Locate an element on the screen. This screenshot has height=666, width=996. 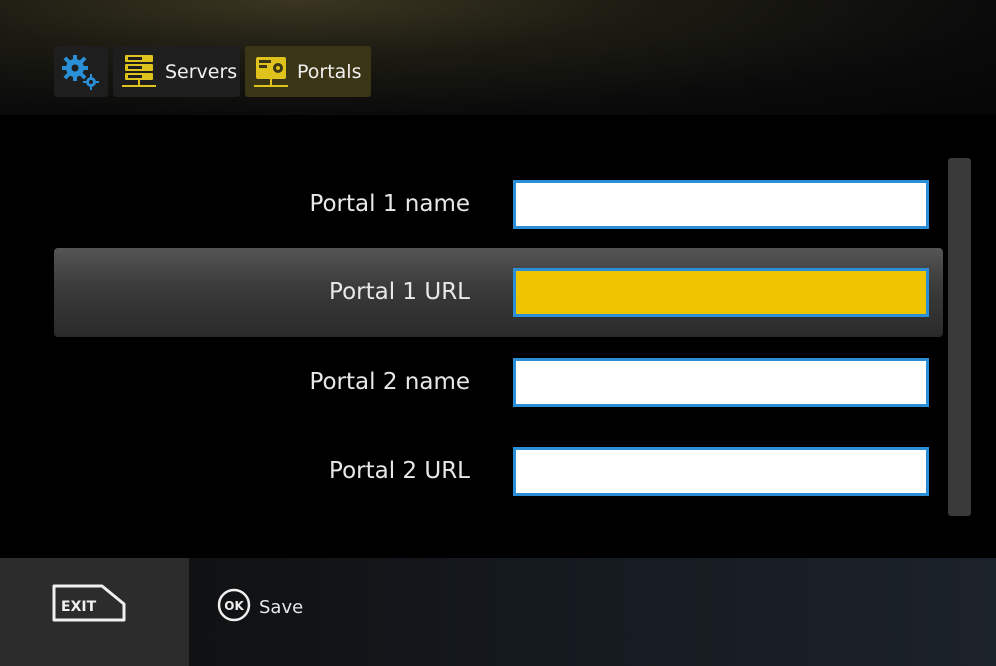
portal-1-url-label: Portal 1 URL is located at coordinates (399, 292).